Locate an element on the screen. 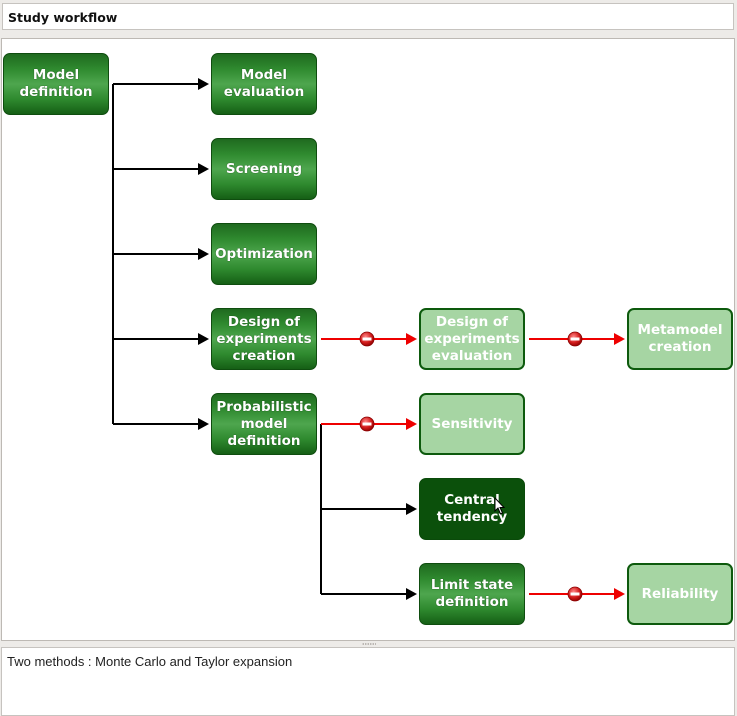 Image resolution: width=737 pixels, height=716 pixels. node-label: Model definition is located at coordinates (56, 83).